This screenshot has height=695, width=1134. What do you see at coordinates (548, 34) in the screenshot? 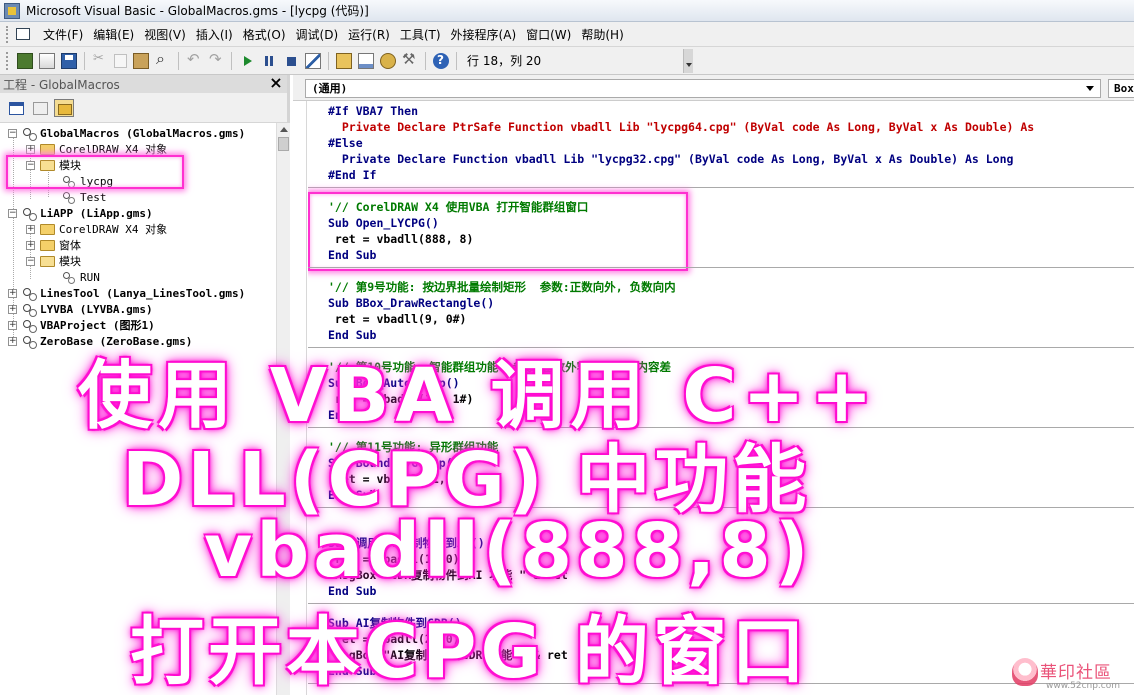
I see `menu-window: 窗口(W)` at bounding box center [548, 34].